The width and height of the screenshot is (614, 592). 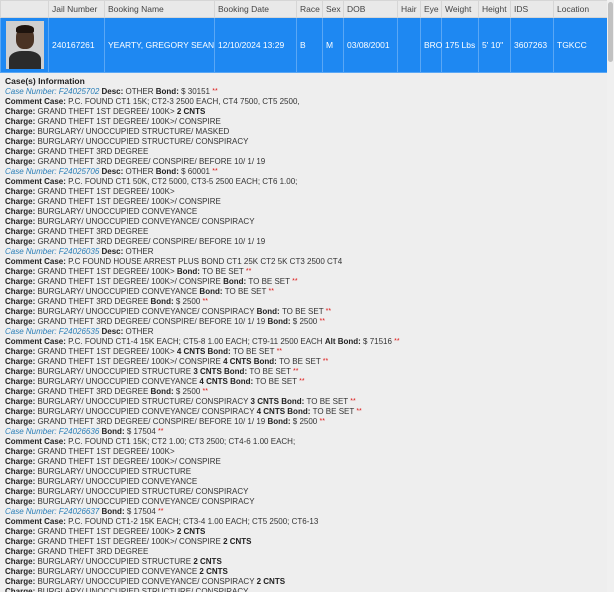 I want to click on header-weight: Weight, so click(x=460, y=9).